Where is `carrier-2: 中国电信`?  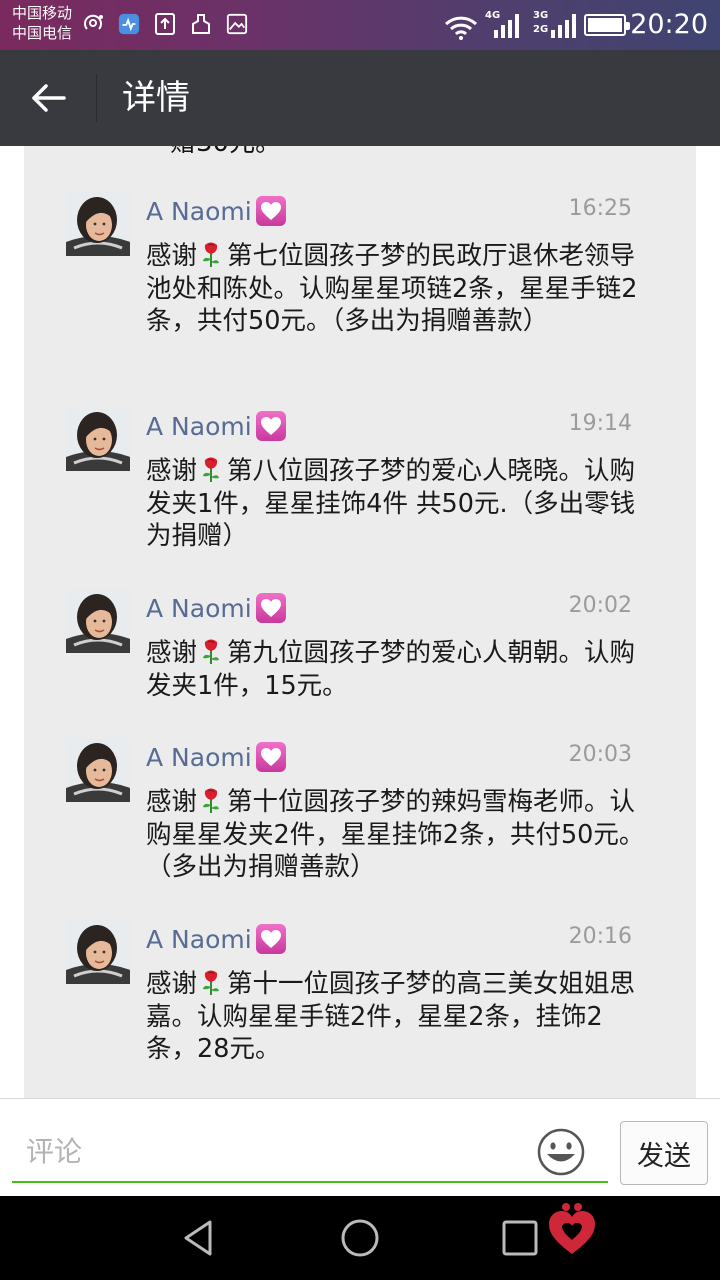
carrier-2: 中国电信 is located at coordinates (42, 33).